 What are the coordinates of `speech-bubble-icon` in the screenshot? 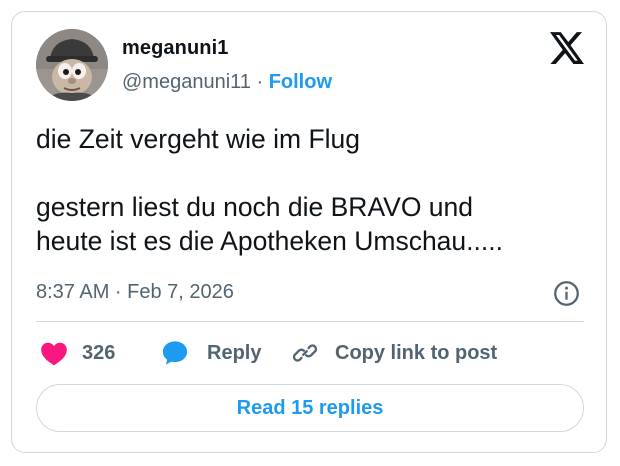 It's located at (175, 353).